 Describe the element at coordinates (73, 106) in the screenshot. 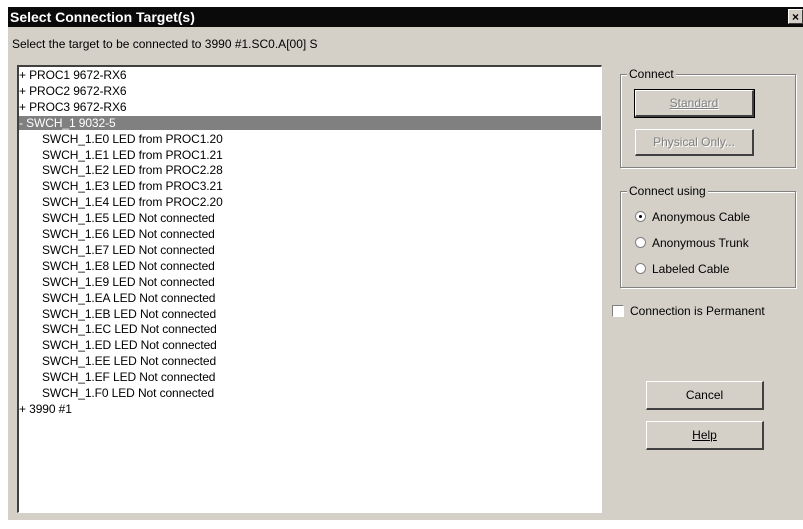

I see `tree-item-label: + PROC3 9672-RX6` at that location.